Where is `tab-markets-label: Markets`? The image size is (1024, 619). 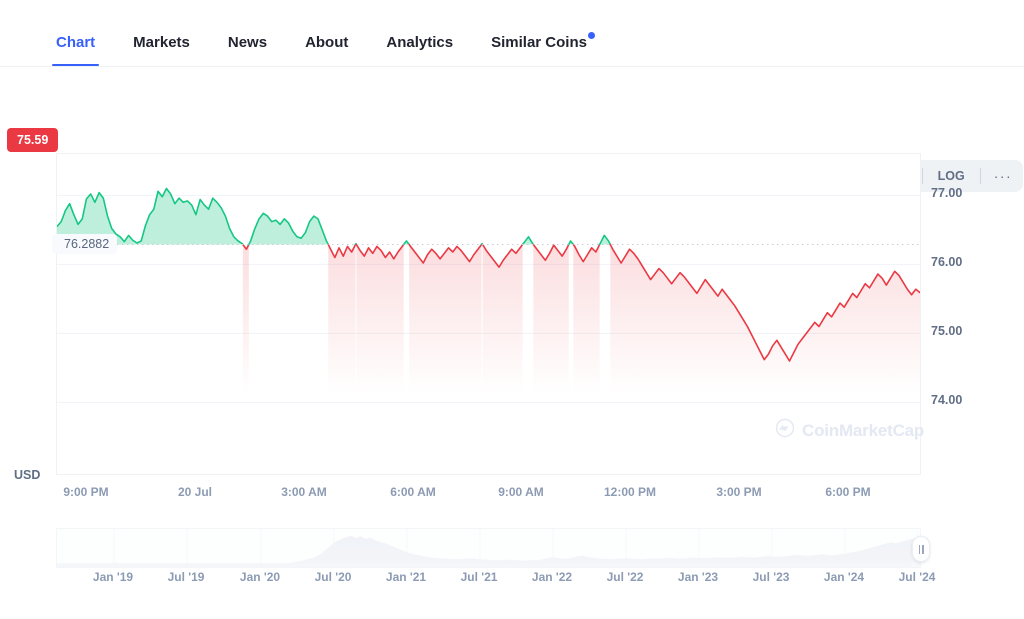
tab-markets-label: Markets is located at coordinates (161, 42).